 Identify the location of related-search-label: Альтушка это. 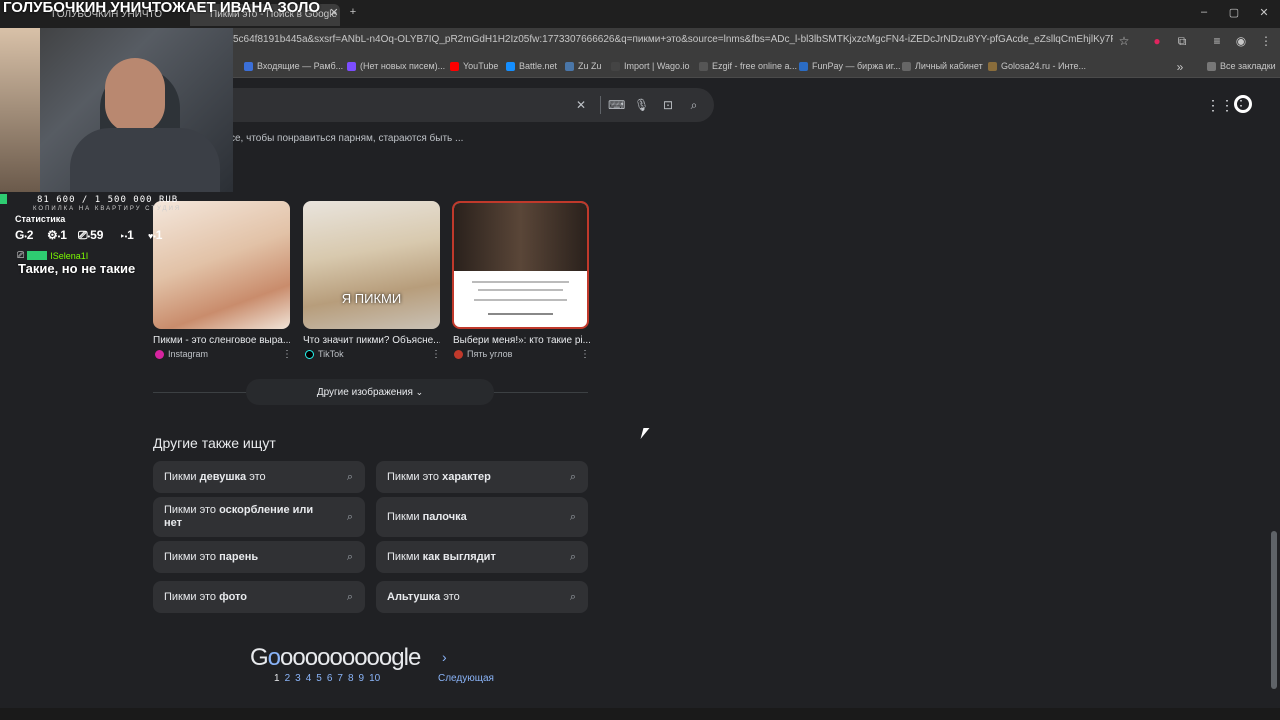
(423, 597).